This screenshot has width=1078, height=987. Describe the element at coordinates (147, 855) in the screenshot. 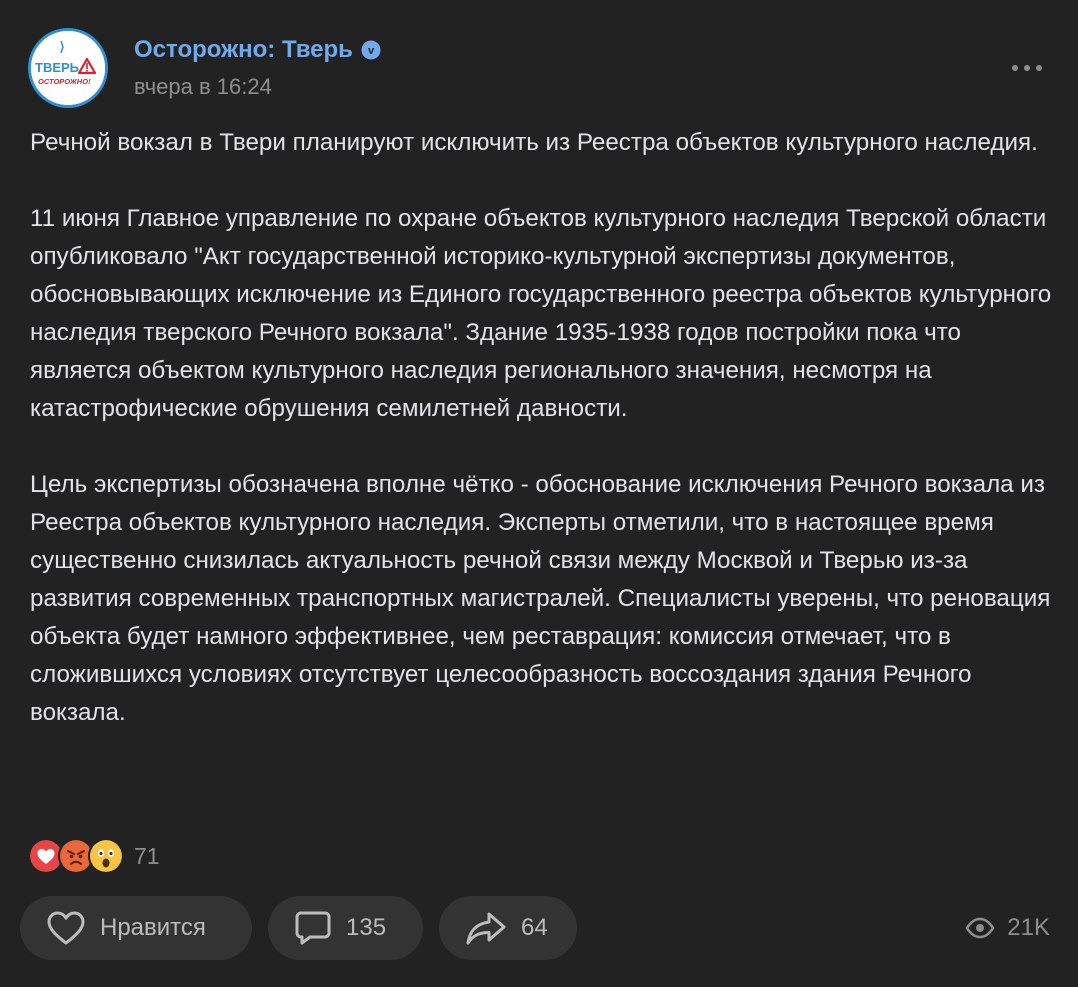

I see `reactions-count: 71` at that location.